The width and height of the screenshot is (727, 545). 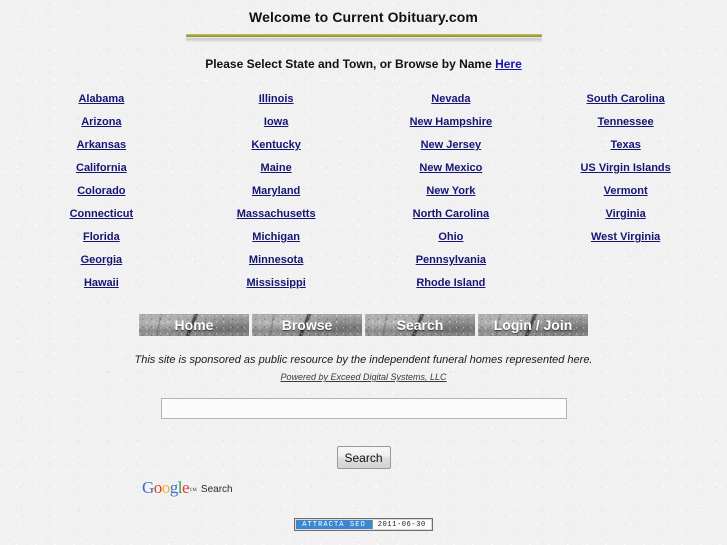 I want to click on google-letter-o2: o, so click(x=166, y=487).